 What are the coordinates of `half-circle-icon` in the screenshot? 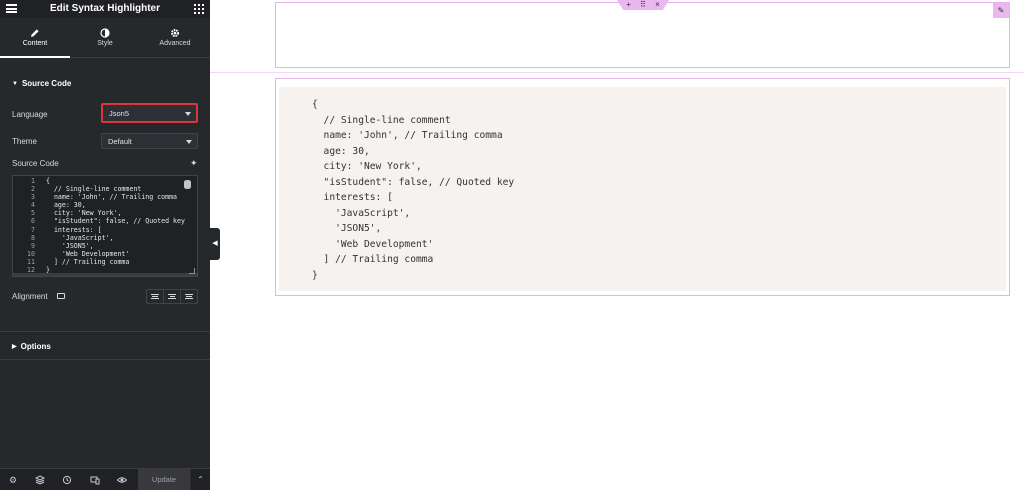 It's located at (105, 28).